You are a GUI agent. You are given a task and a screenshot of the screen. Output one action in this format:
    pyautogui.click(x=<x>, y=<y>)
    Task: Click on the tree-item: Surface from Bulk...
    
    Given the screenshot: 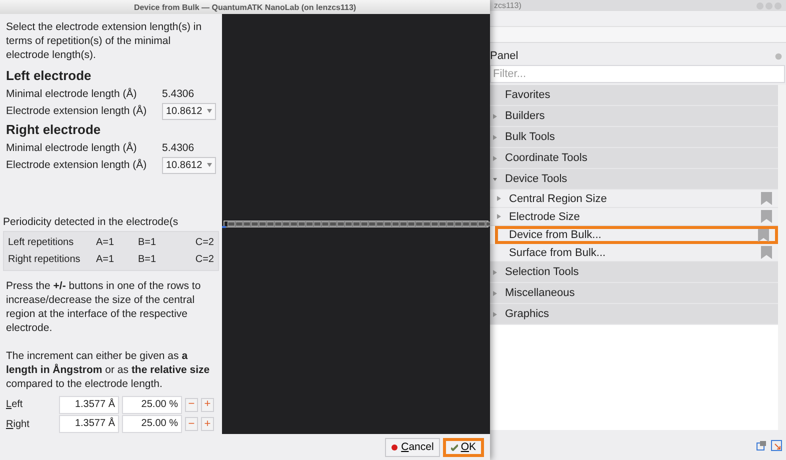 What is the action you would take?
    pyautogui.click(x=634, y=253)
    